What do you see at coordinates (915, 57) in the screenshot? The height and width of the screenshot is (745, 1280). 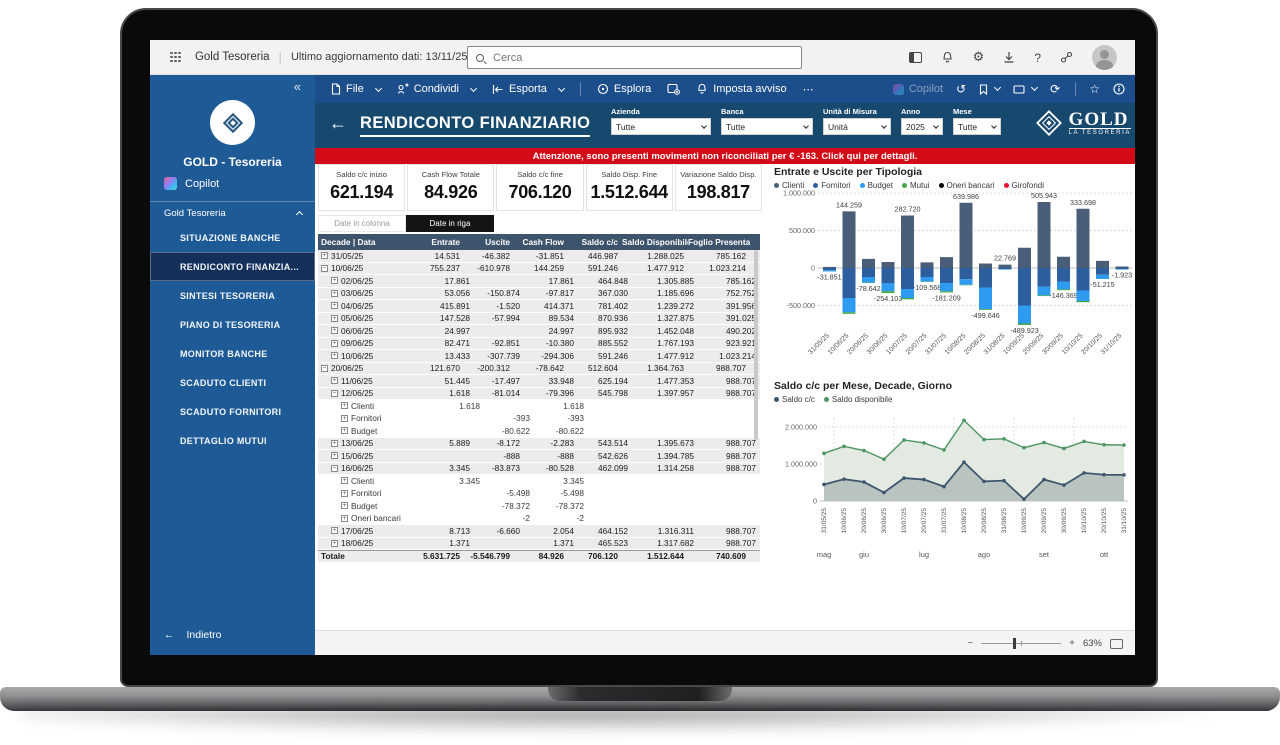 I see `side-pane-icon` at bounding box center [915, 57].